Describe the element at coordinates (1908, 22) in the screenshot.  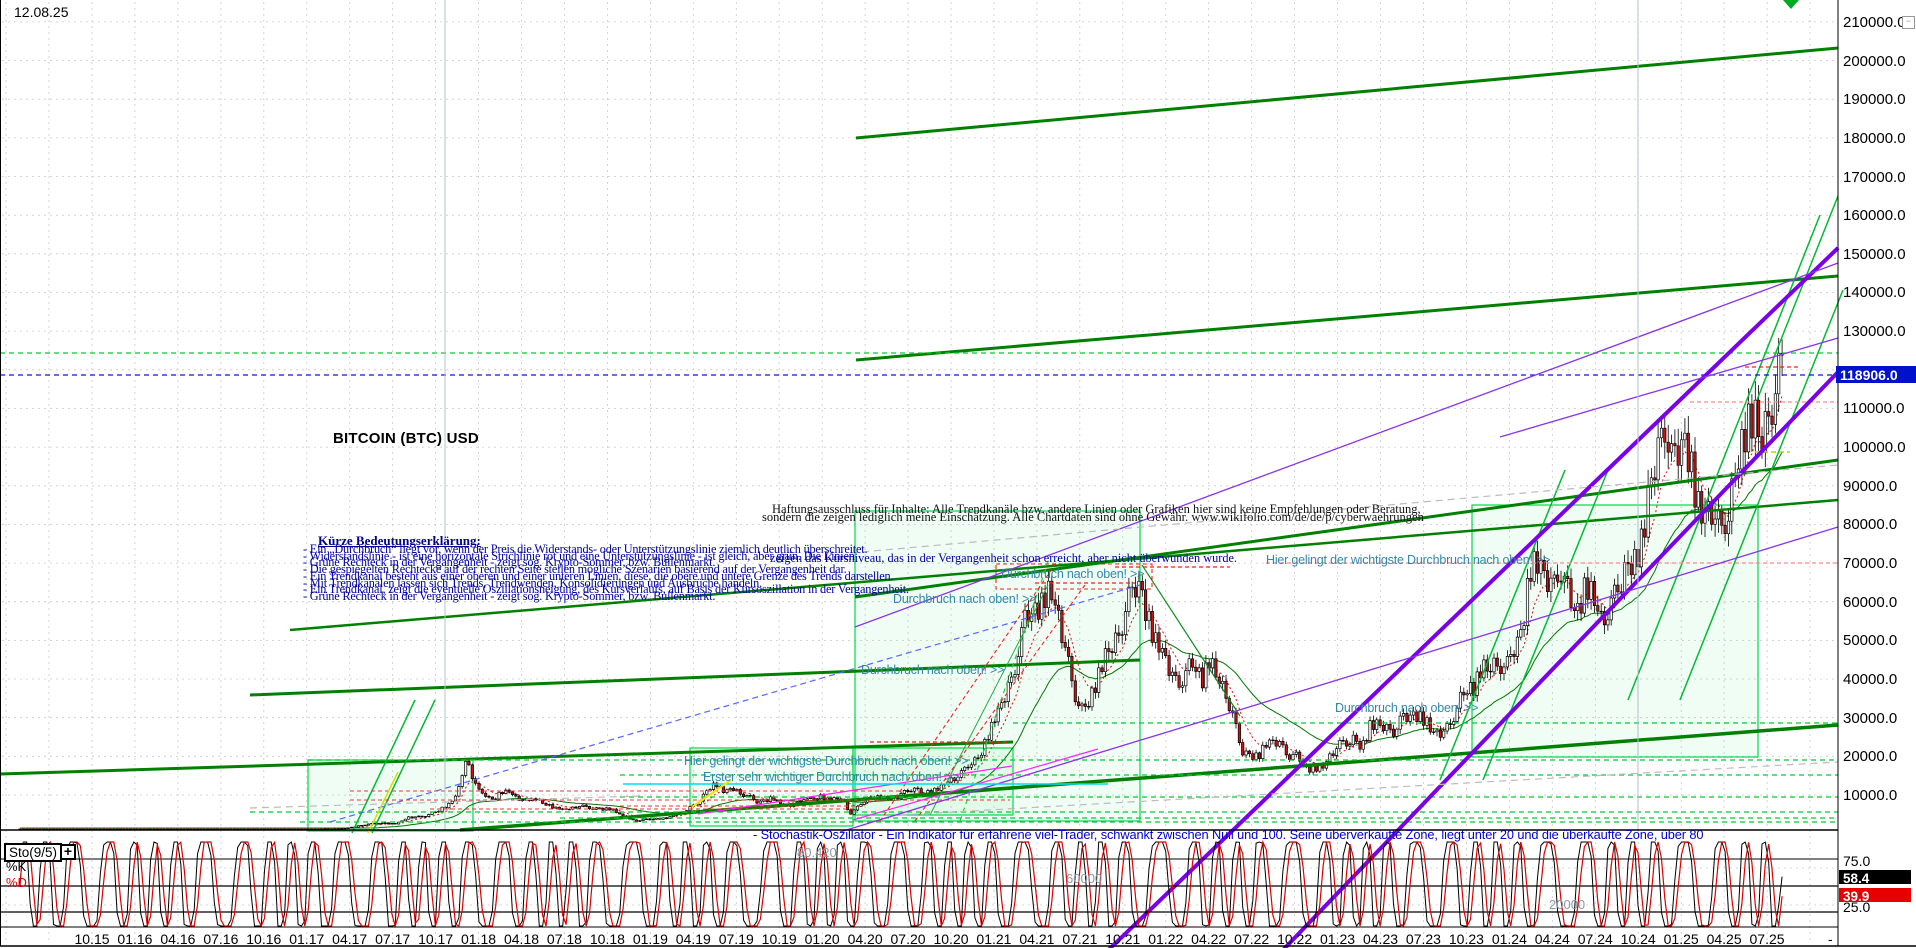
I see `collapse-axis-icon: −` at that location.